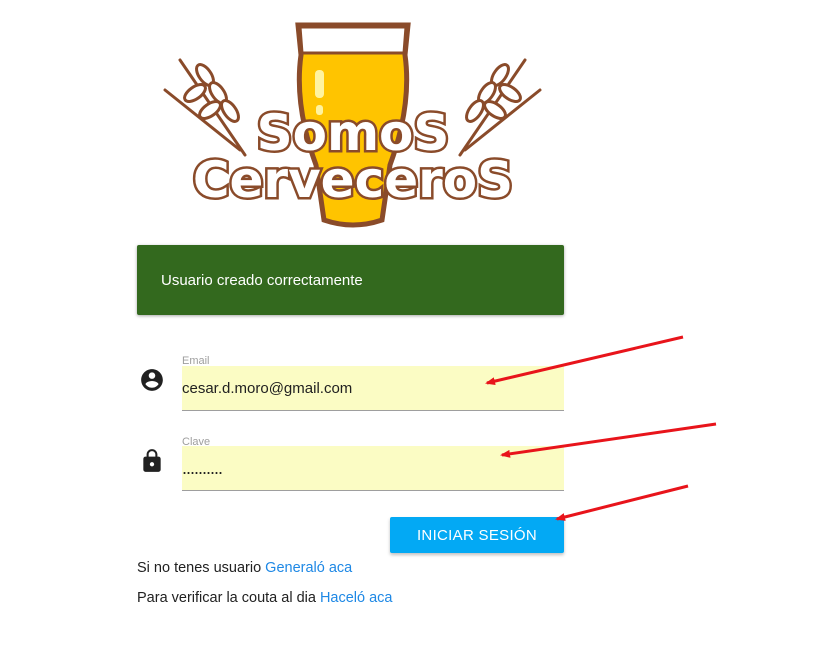 This screenshot has width=828, height=654. I want to click on password-field, so click(373, 468).